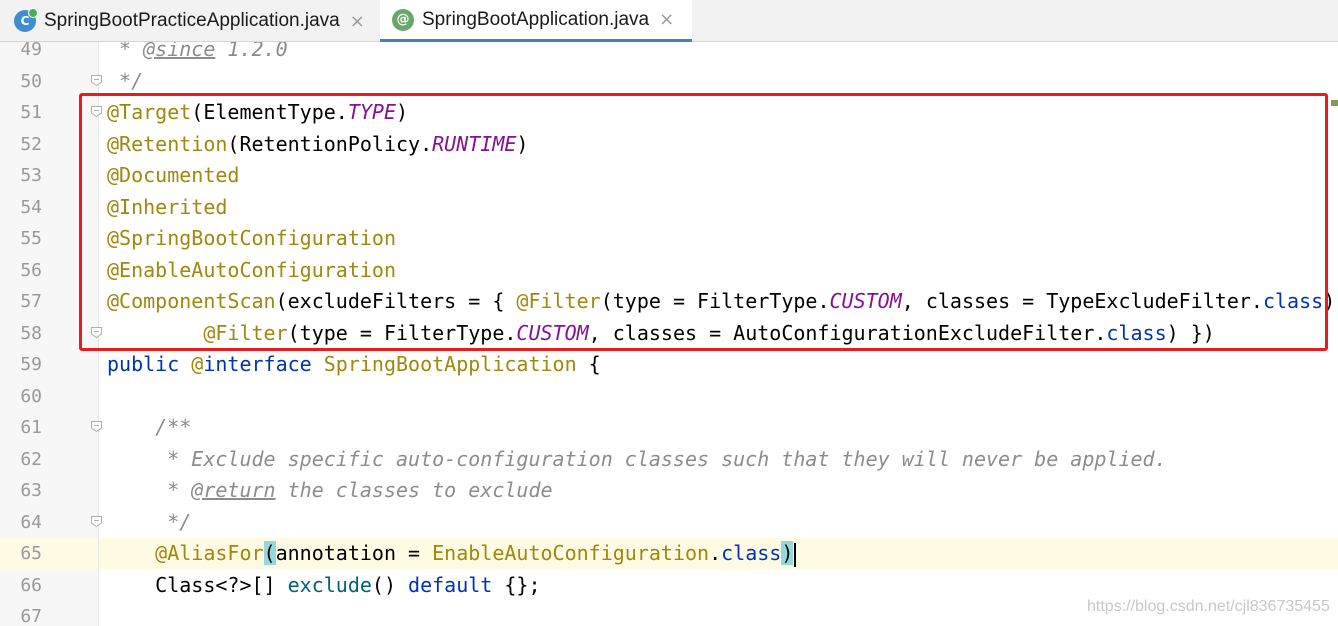  What do you see at coordinates (143, 364) in the screenshot?
I see `token-kw: public` at bounding box center [143, 364].